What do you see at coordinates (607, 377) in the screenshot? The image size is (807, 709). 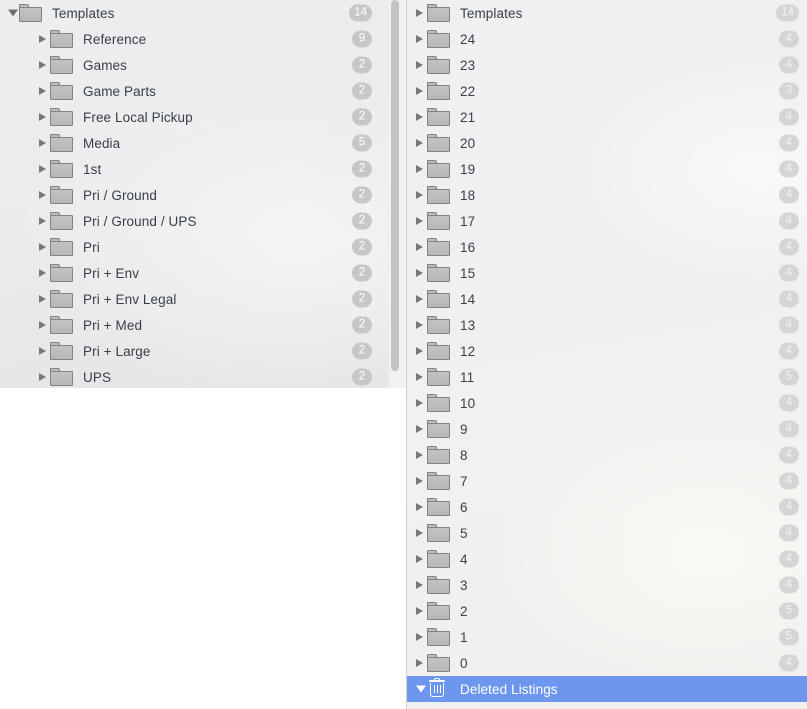 I see `list-item: 11 5` at bounding box center [607, 377].